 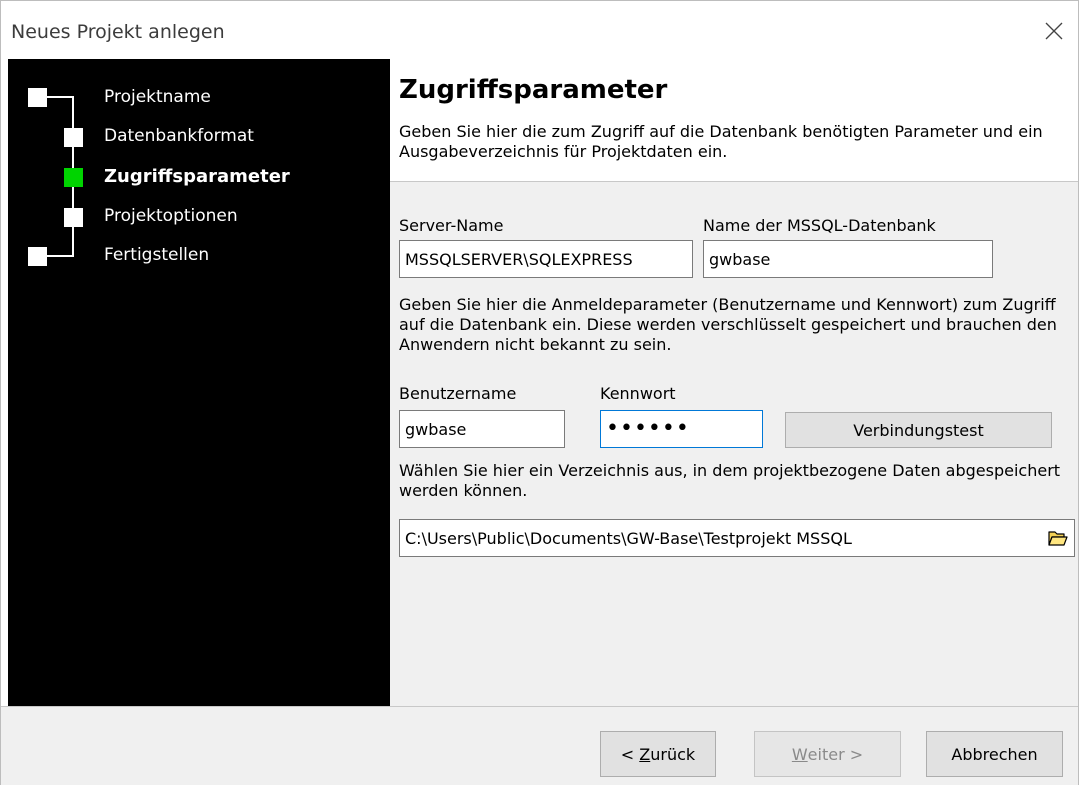 I want to click on back-button-label: urück, so click(x=673, y=754).